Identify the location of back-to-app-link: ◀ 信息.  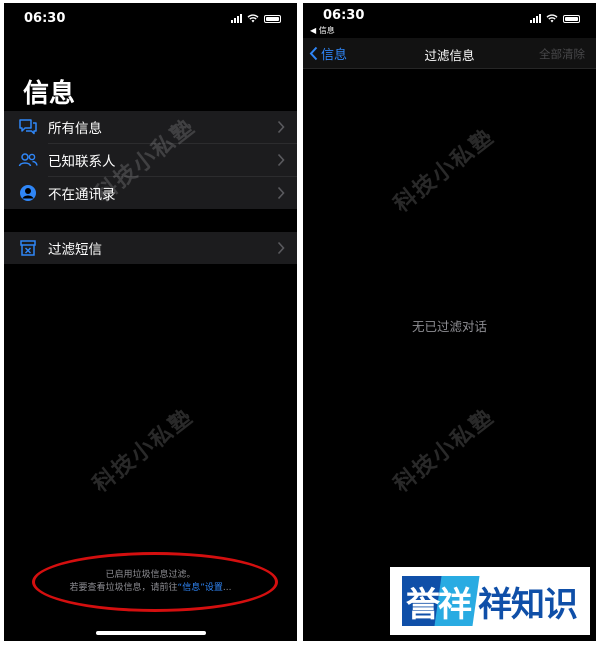
(322, 30).